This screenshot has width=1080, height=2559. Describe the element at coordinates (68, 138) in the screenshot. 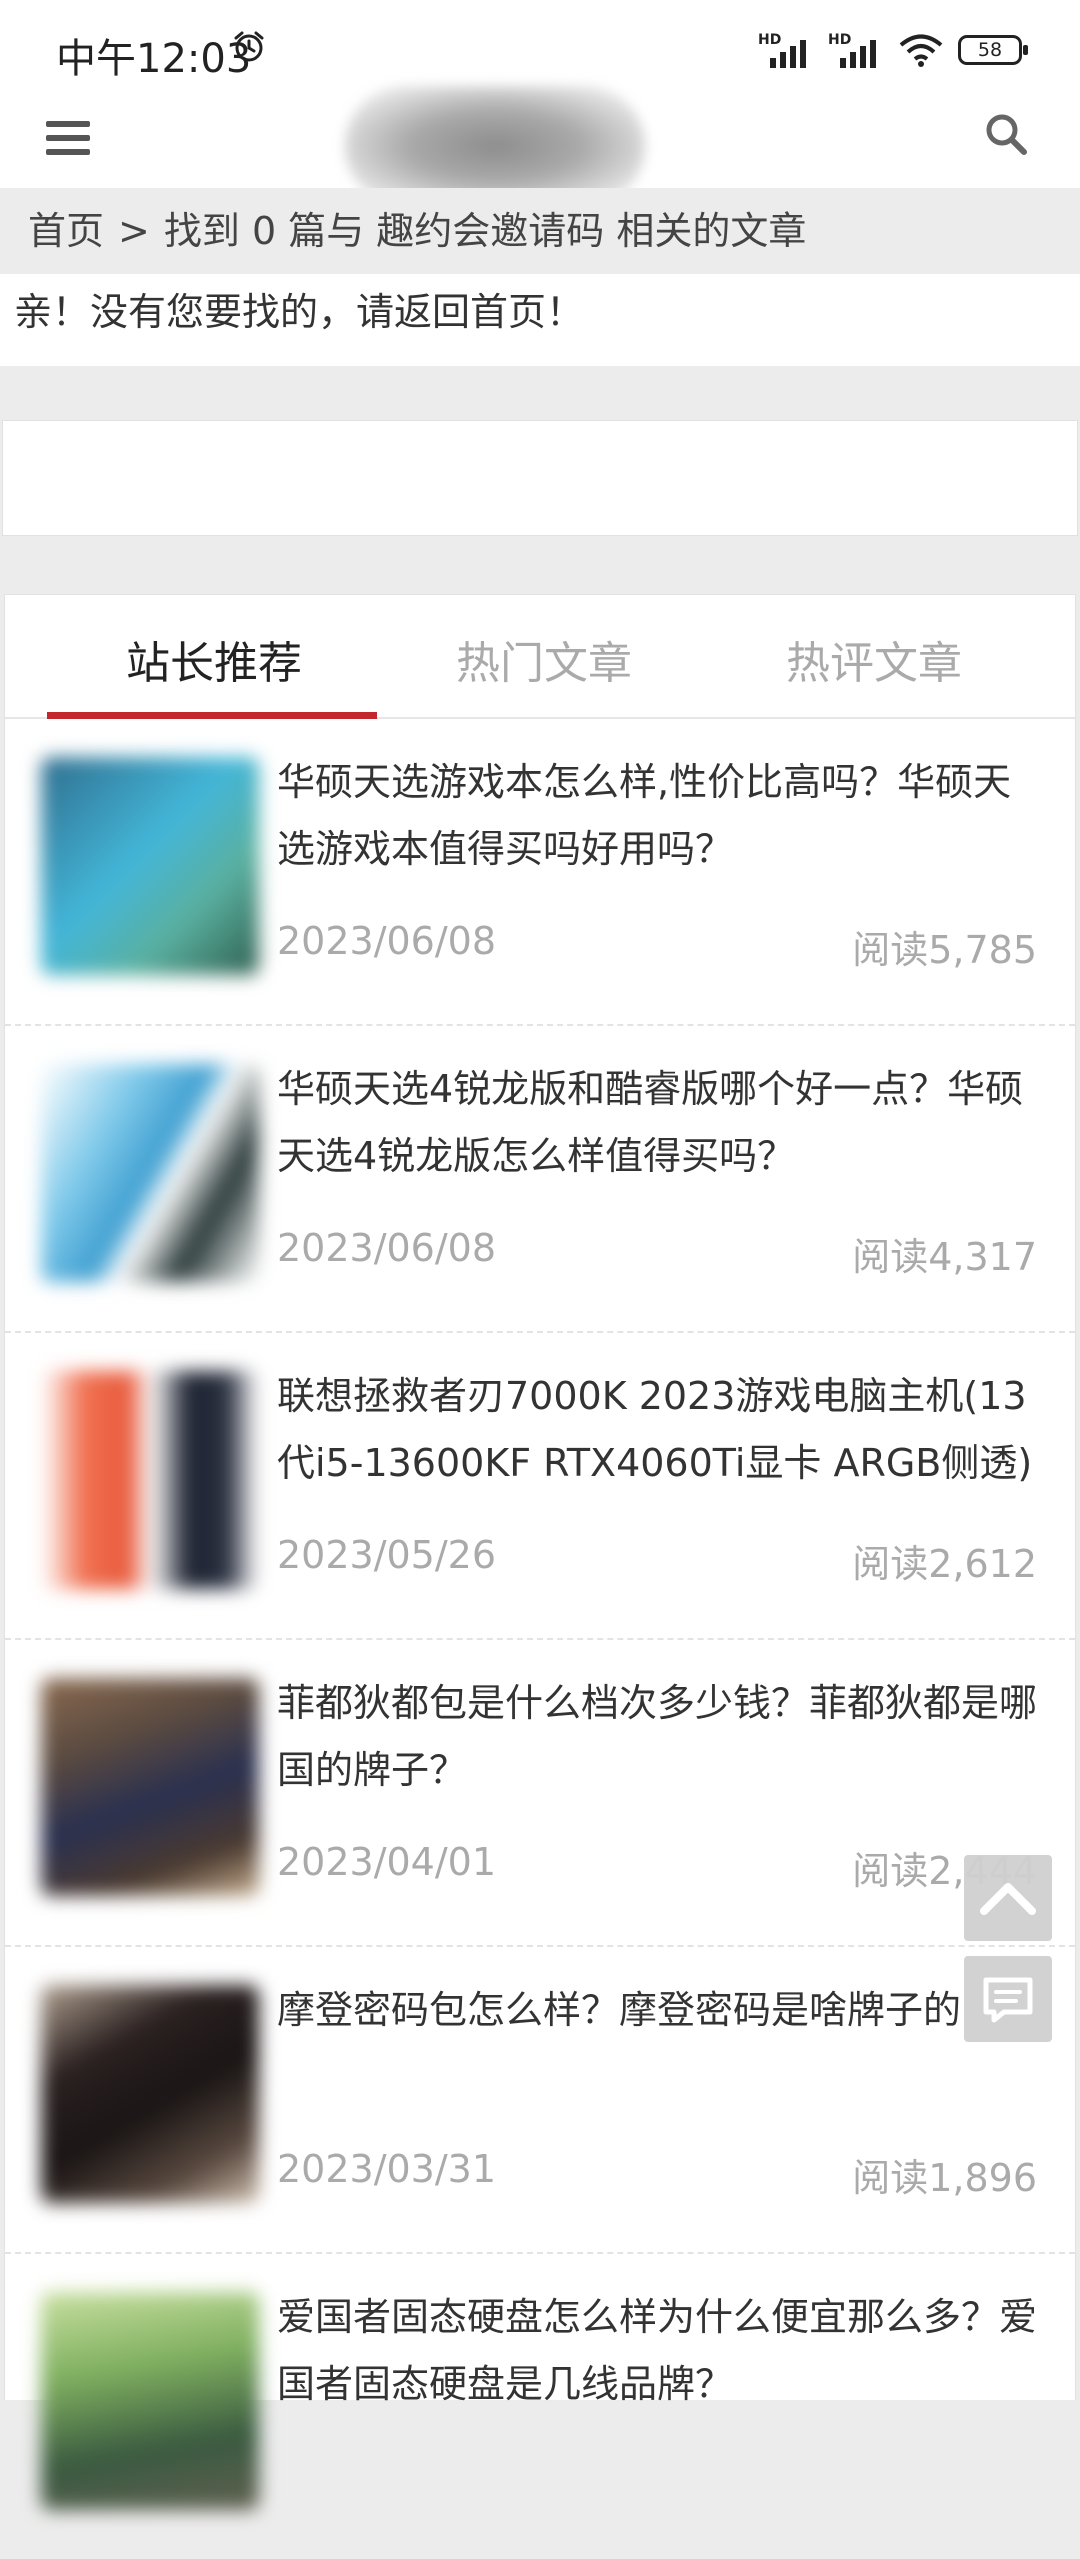

I see `hamburger-menu-icon` at that location.